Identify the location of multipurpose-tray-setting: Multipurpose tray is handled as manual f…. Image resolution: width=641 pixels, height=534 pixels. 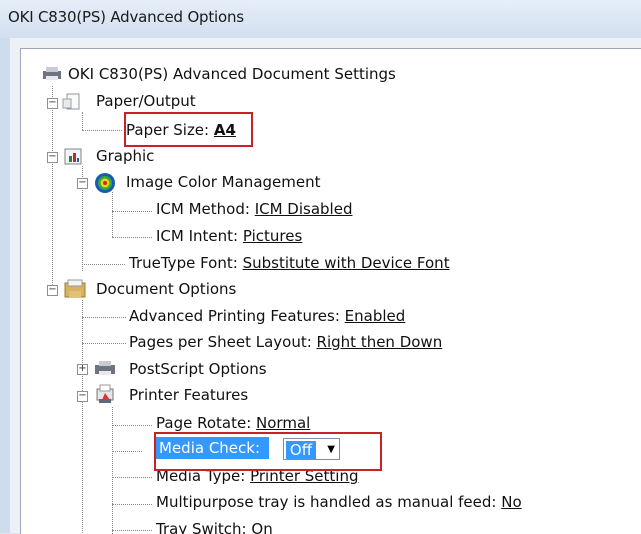
(339, 502).